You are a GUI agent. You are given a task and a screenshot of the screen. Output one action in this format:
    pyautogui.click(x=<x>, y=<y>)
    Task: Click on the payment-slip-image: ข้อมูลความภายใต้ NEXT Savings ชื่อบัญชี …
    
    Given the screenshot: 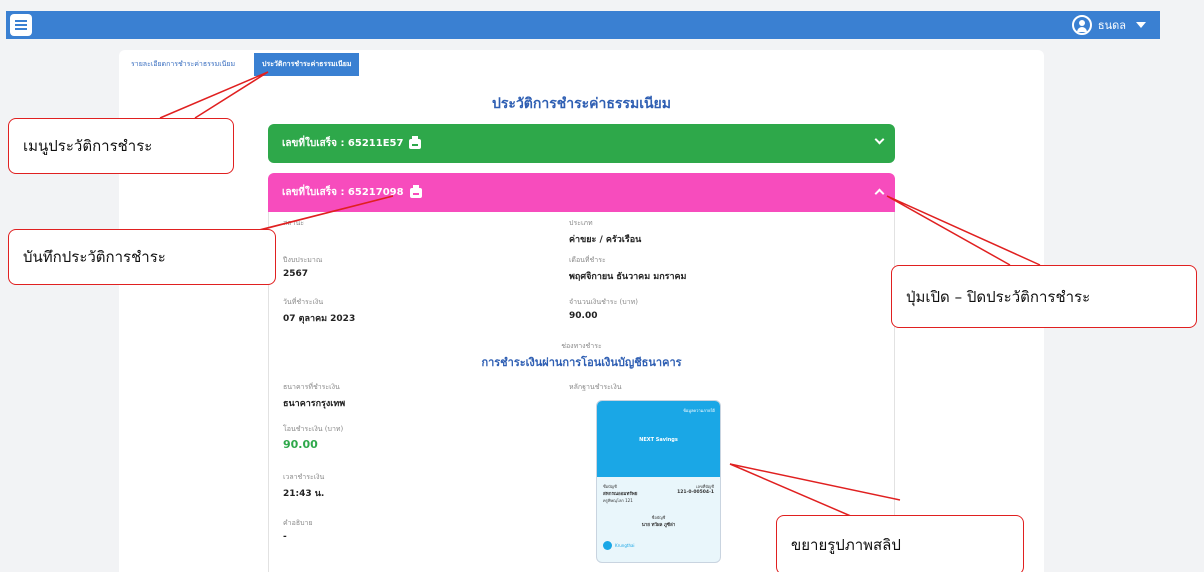 What is the action you would take?
    pyautogui.click(x=658, y=481)
    